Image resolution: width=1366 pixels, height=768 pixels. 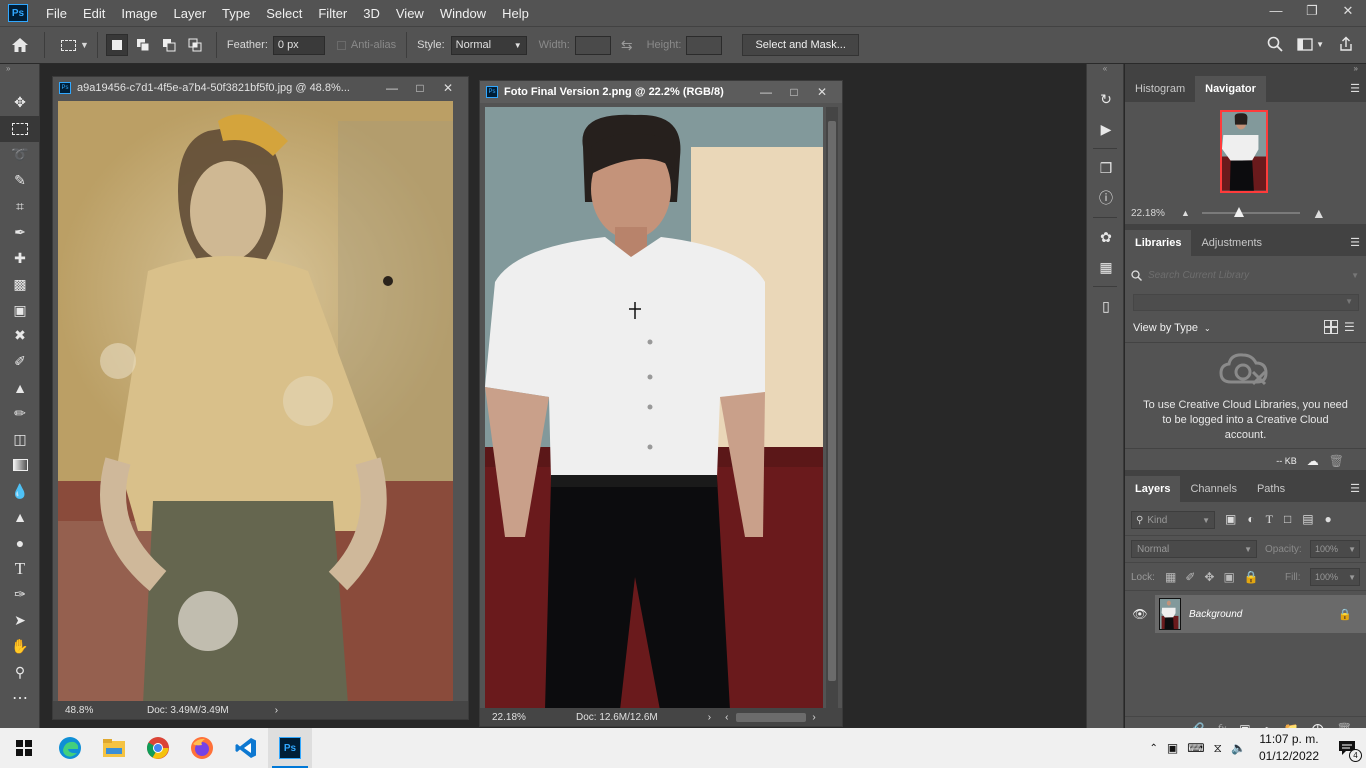 What do you see at coordinates (20, 336) in the screenshot?
I see `content-aware-move-tool-icon: ✖` at bounding box center [20, 336].